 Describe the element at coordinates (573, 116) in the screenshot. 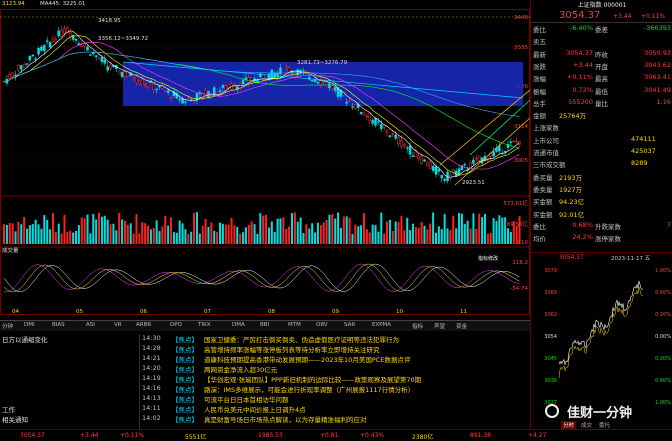

I see `quote-extra-value: 25764万` at that location.